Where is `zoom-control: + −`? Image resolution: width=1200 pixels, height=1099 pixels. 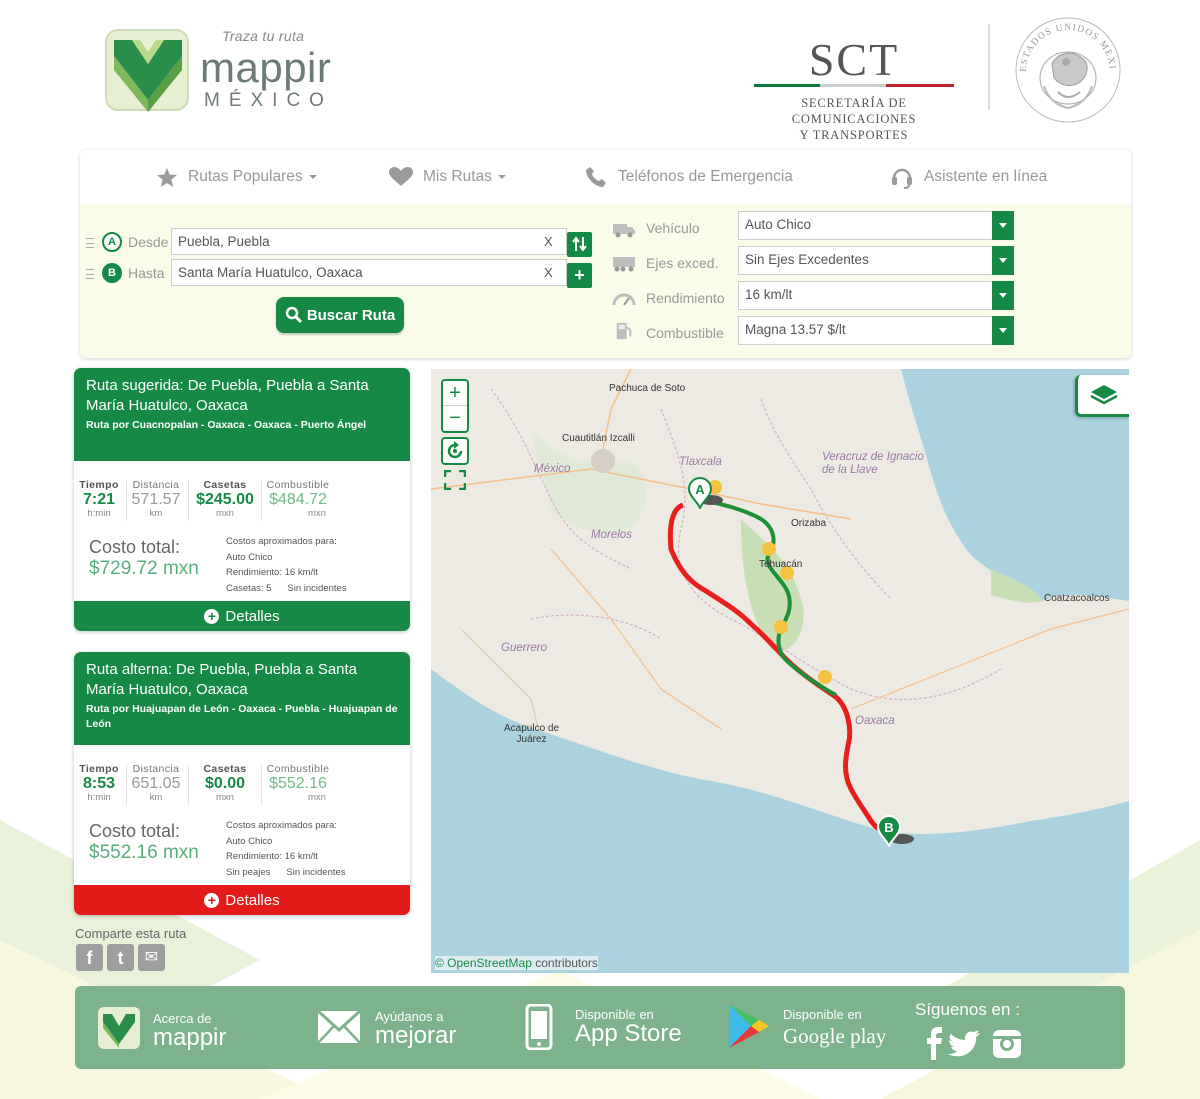
zoom-control: + − is located at coordinates (455, 406).